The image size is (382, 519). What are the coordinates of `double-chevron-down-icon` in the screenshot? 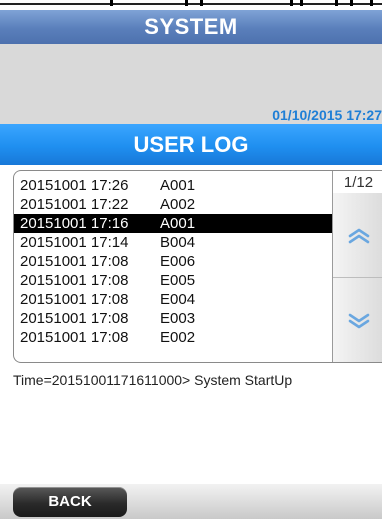 It's located at (358, 321).